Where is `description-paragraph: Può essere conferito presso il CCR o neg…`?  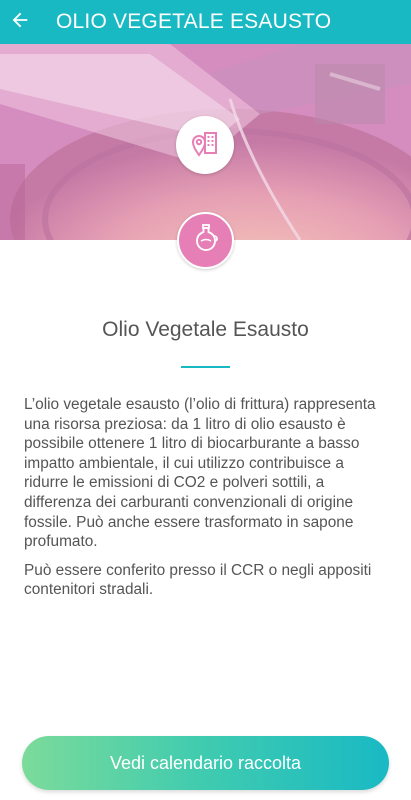
description-paragraph: Può essere conferito presso il CCR o neg… is located at coordinates (198, 580).